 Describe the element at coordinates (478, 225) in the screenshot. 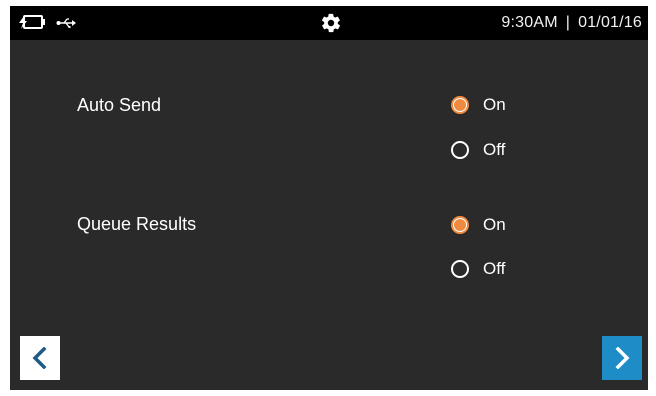

I see `queue-results-on-option: On` at that location.